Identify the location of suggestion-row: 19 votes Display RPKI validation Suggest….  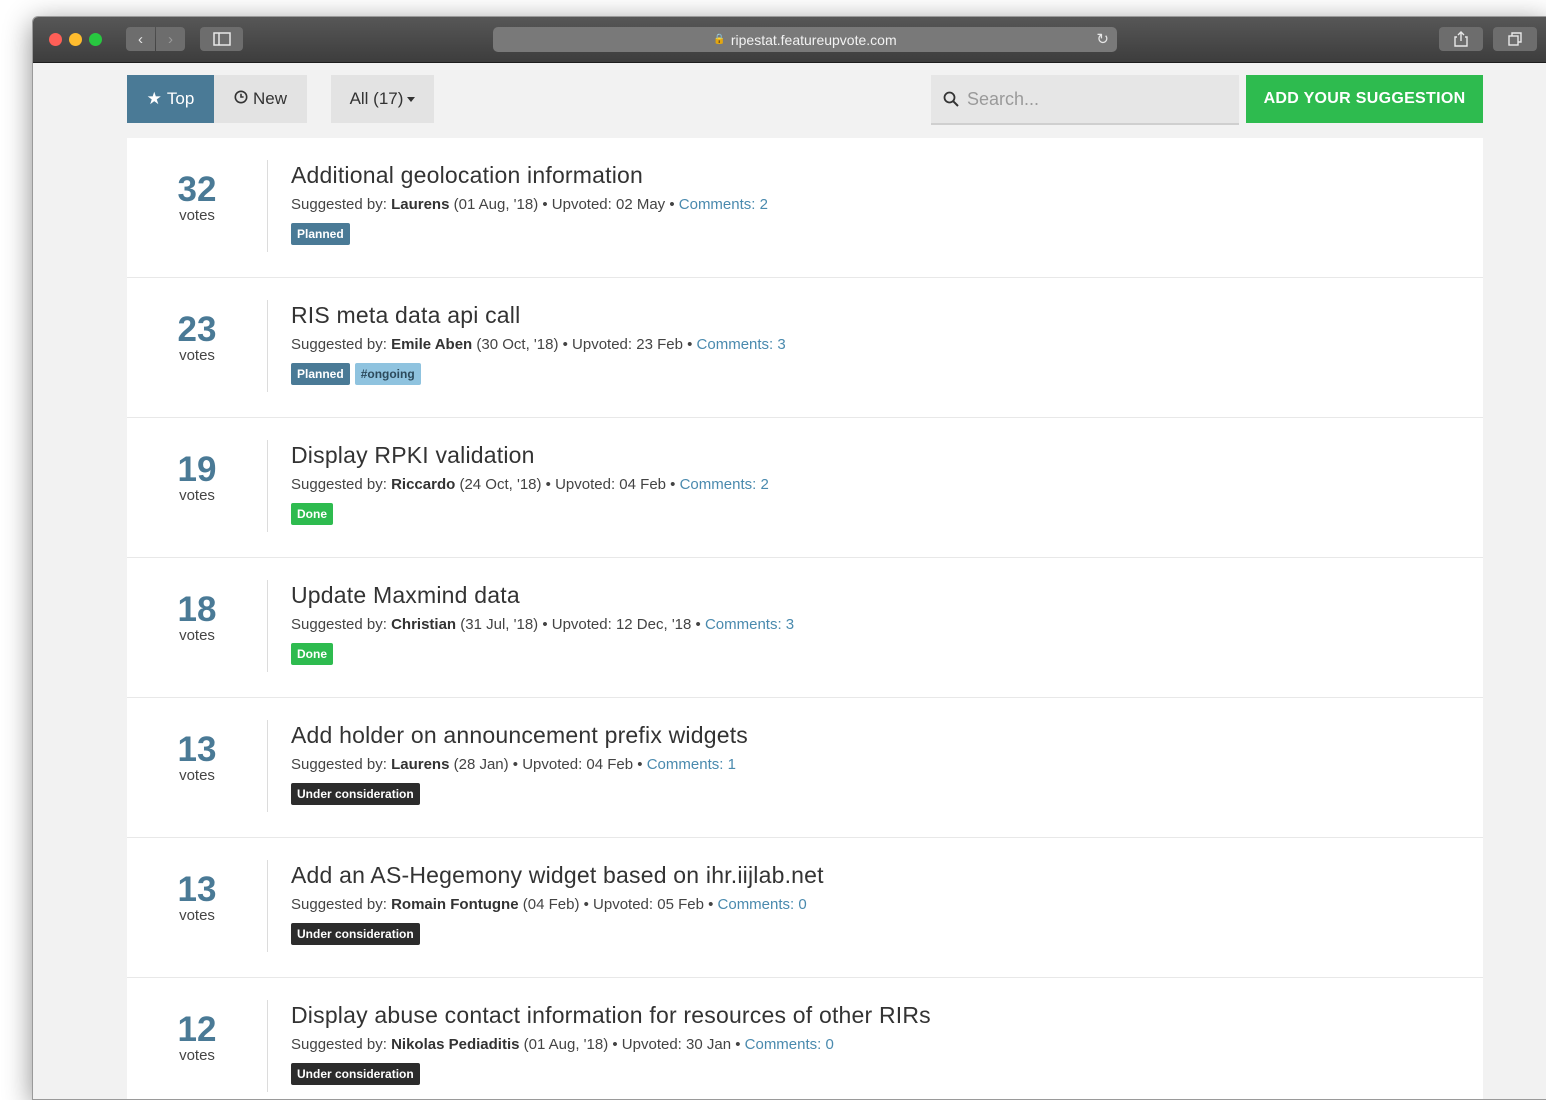
(805, 488).